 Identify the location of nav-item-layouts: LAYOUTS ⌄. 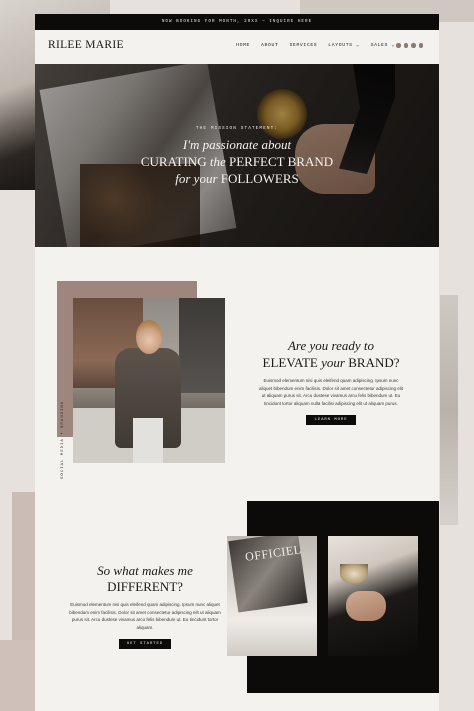
(343, 45).